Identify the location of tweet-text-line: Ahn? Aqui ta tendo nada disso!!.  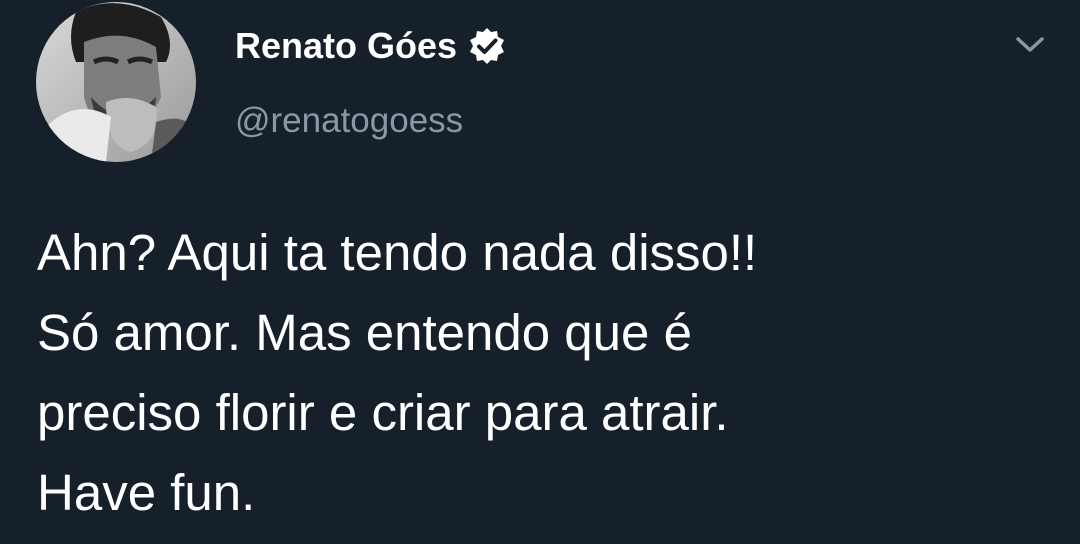
(397, 252).